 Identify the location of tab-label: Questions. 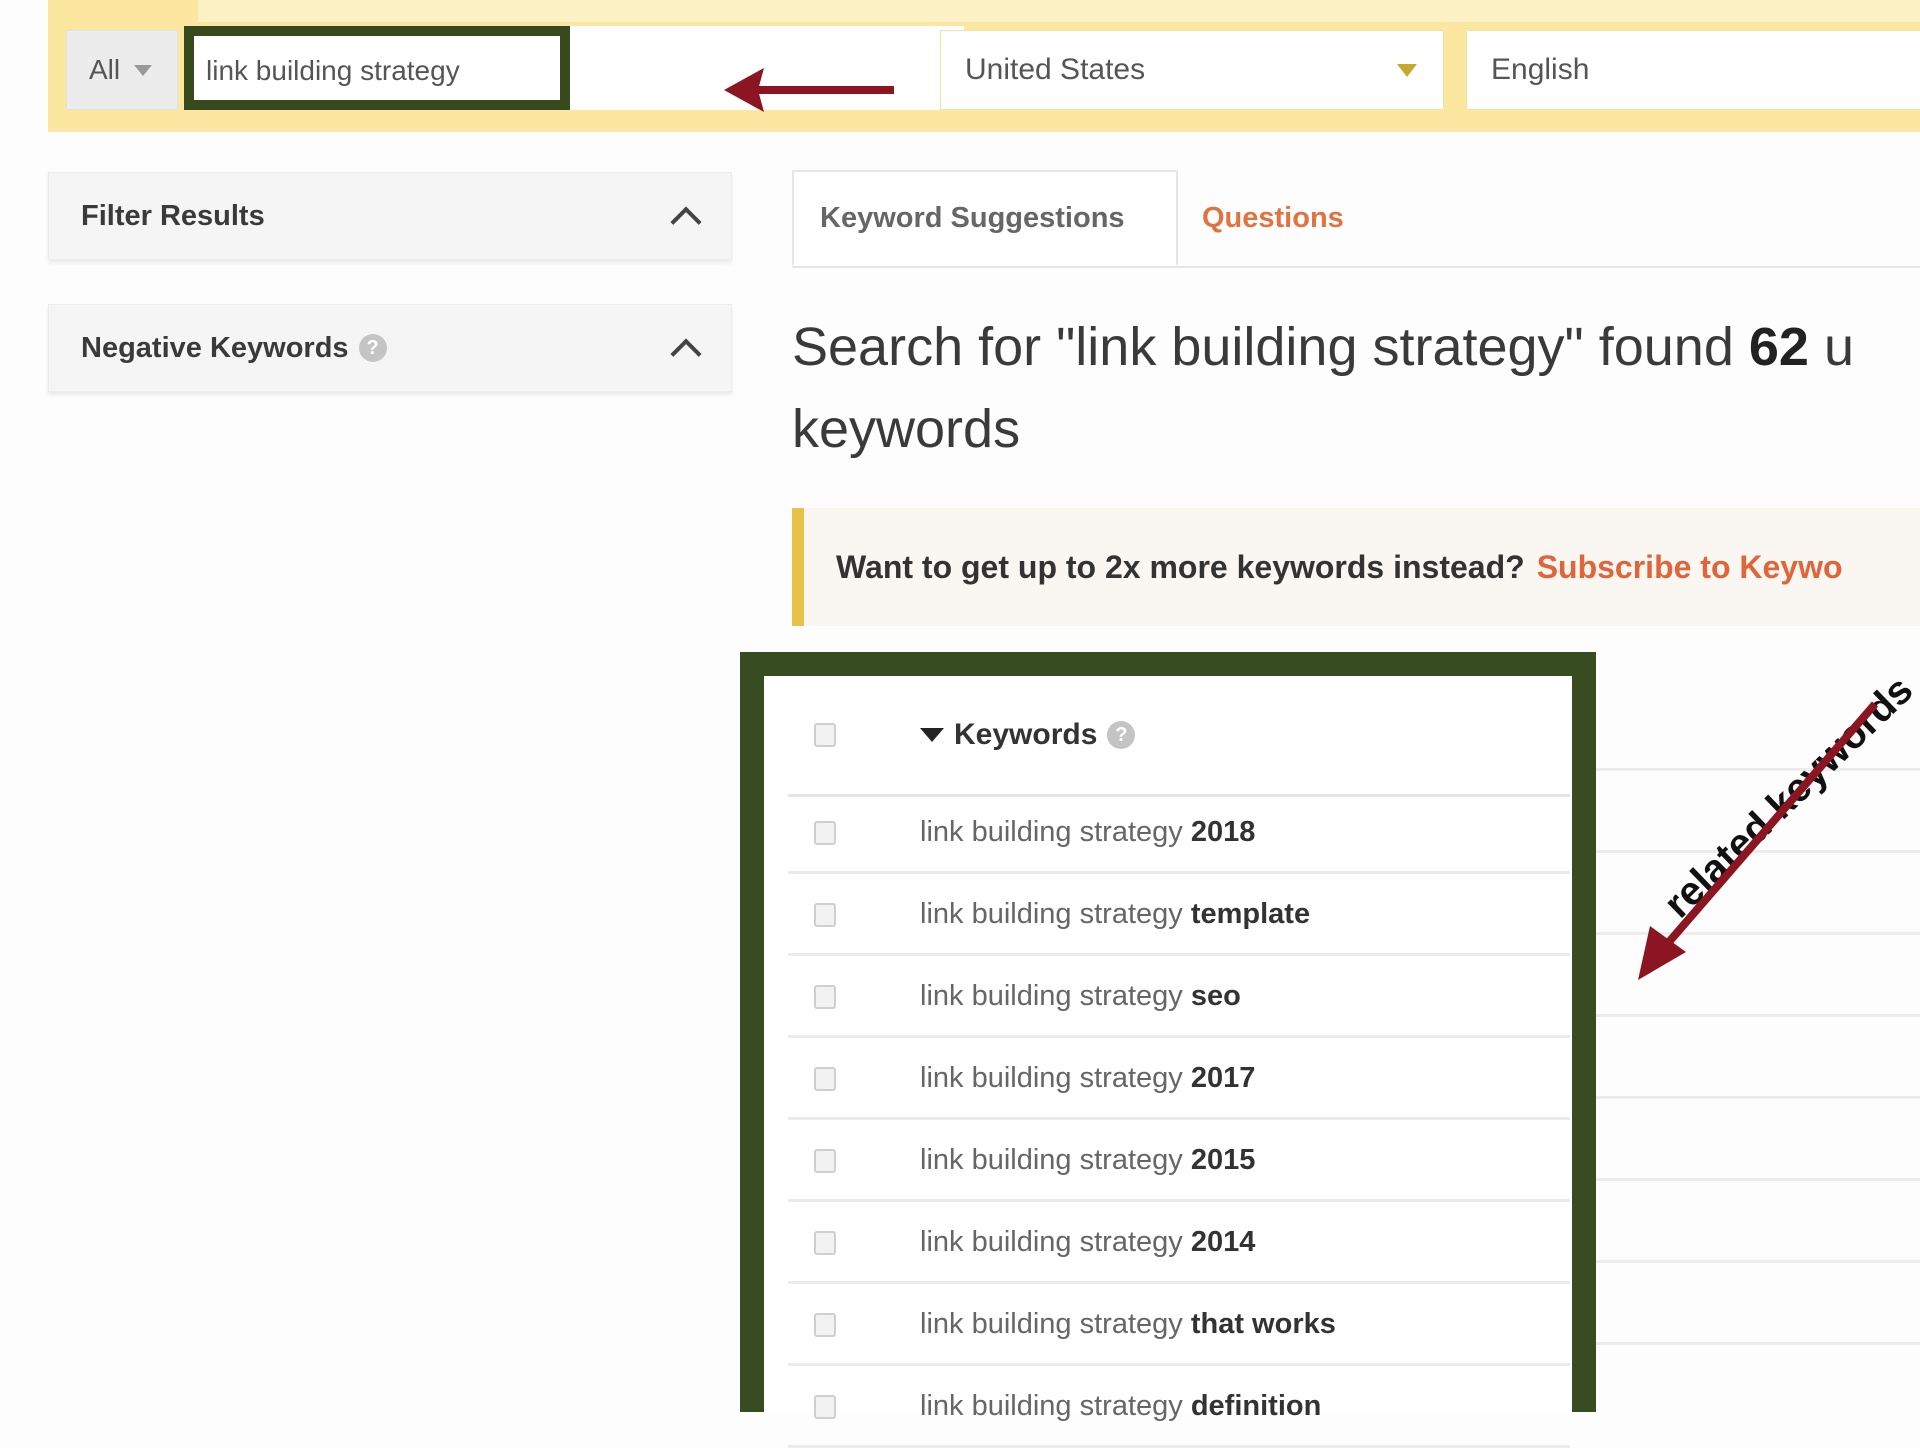
(1273, 217).